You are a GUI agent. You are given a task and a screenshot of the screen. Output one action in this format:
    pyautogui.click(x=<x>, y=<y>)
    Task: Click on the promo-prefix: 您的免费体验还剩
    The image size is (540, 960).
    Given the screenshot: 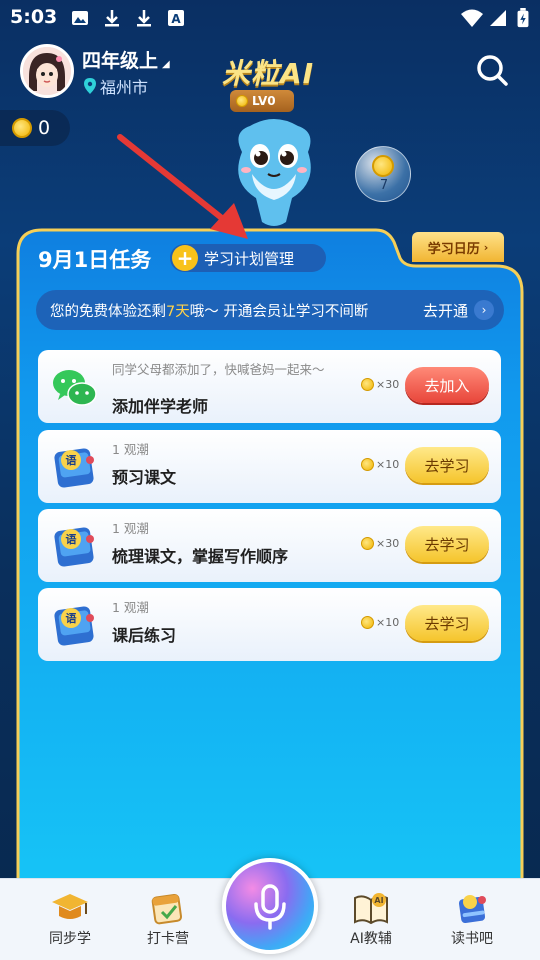 What is the action you would take?
    pyautogui.click(x=108, y=311)
    